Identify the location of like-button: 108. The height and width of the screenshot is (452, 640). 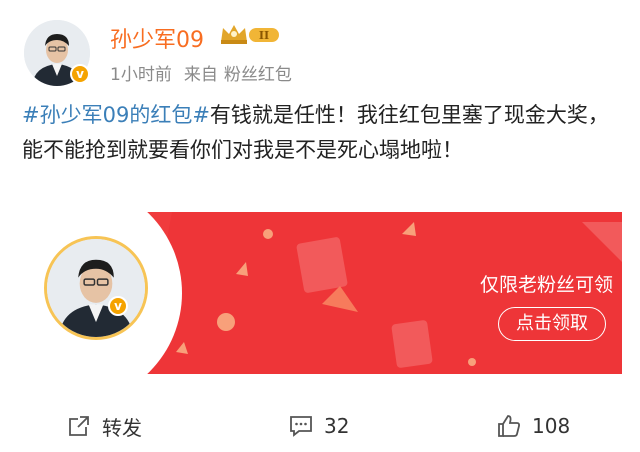
(533, 426).